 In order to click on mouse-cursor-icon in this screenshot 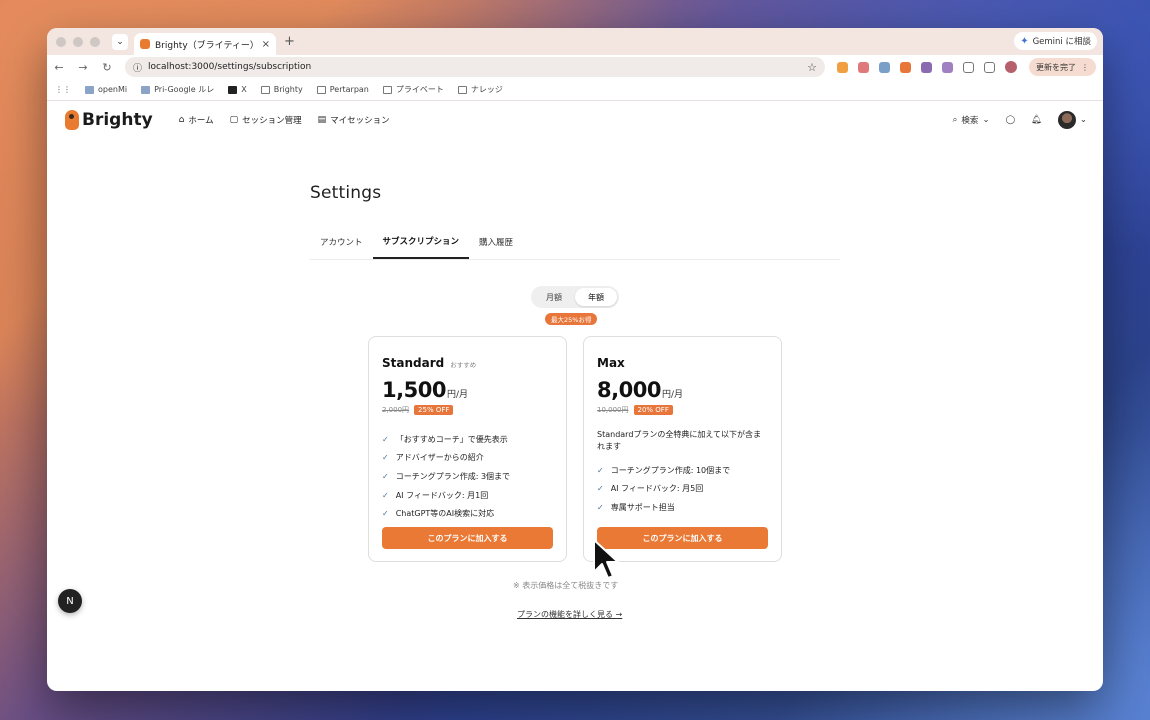, I will do `click(606, 559)`.